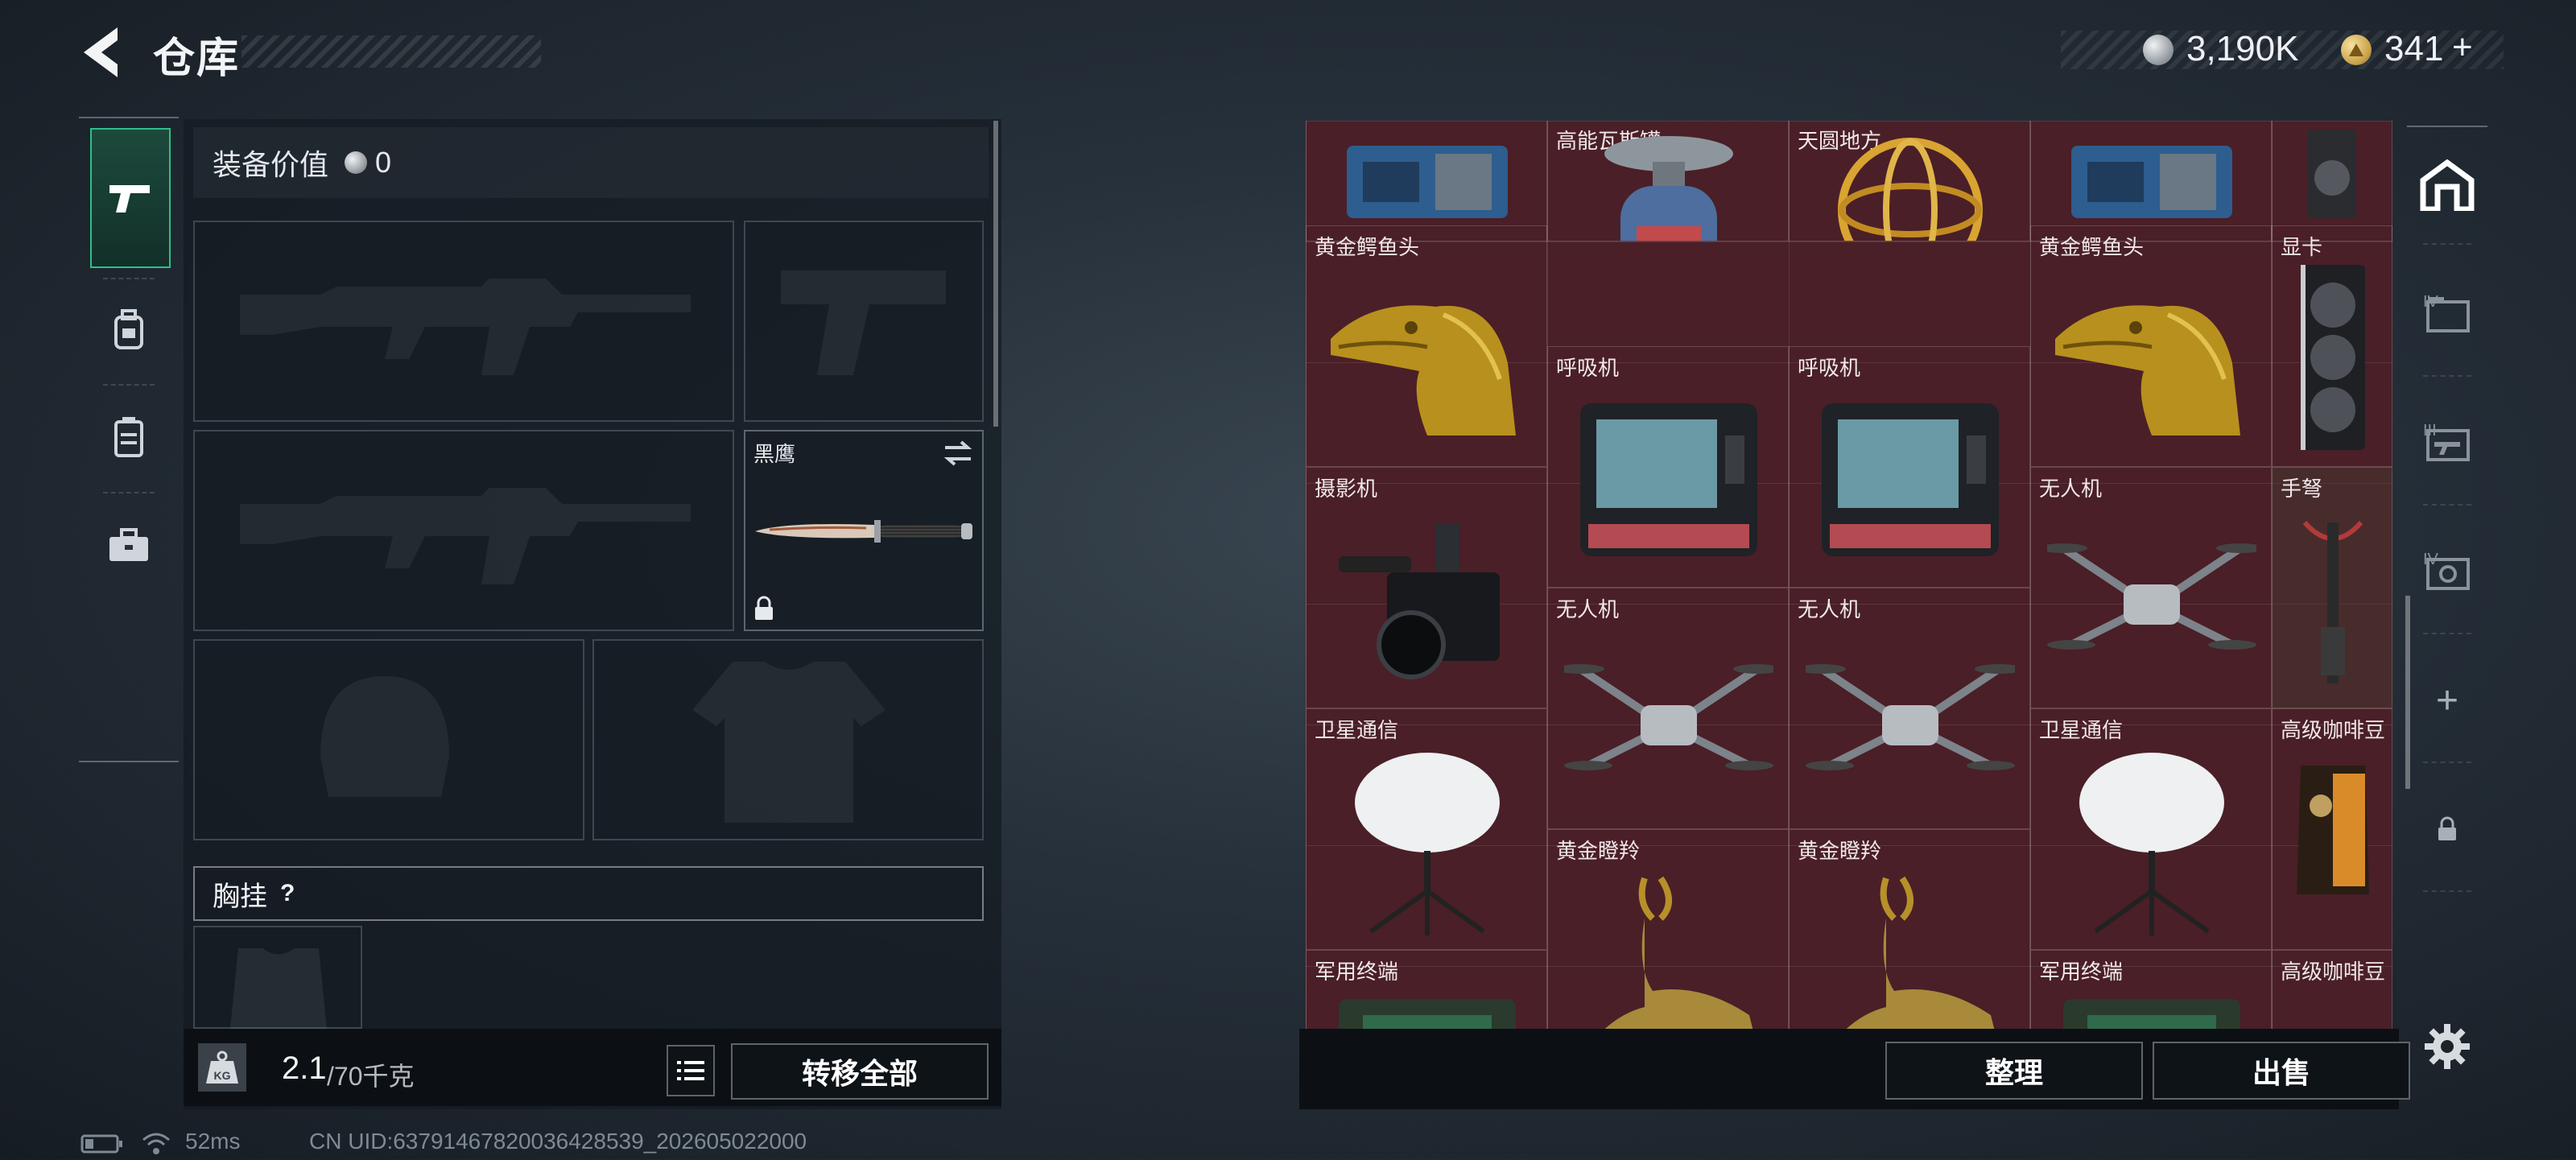 The height and width of the screenshot is (1160, 2576). Describe the element at coordinates (128, 437) in the screenshot. I see `nav-vest-tab` at that location.